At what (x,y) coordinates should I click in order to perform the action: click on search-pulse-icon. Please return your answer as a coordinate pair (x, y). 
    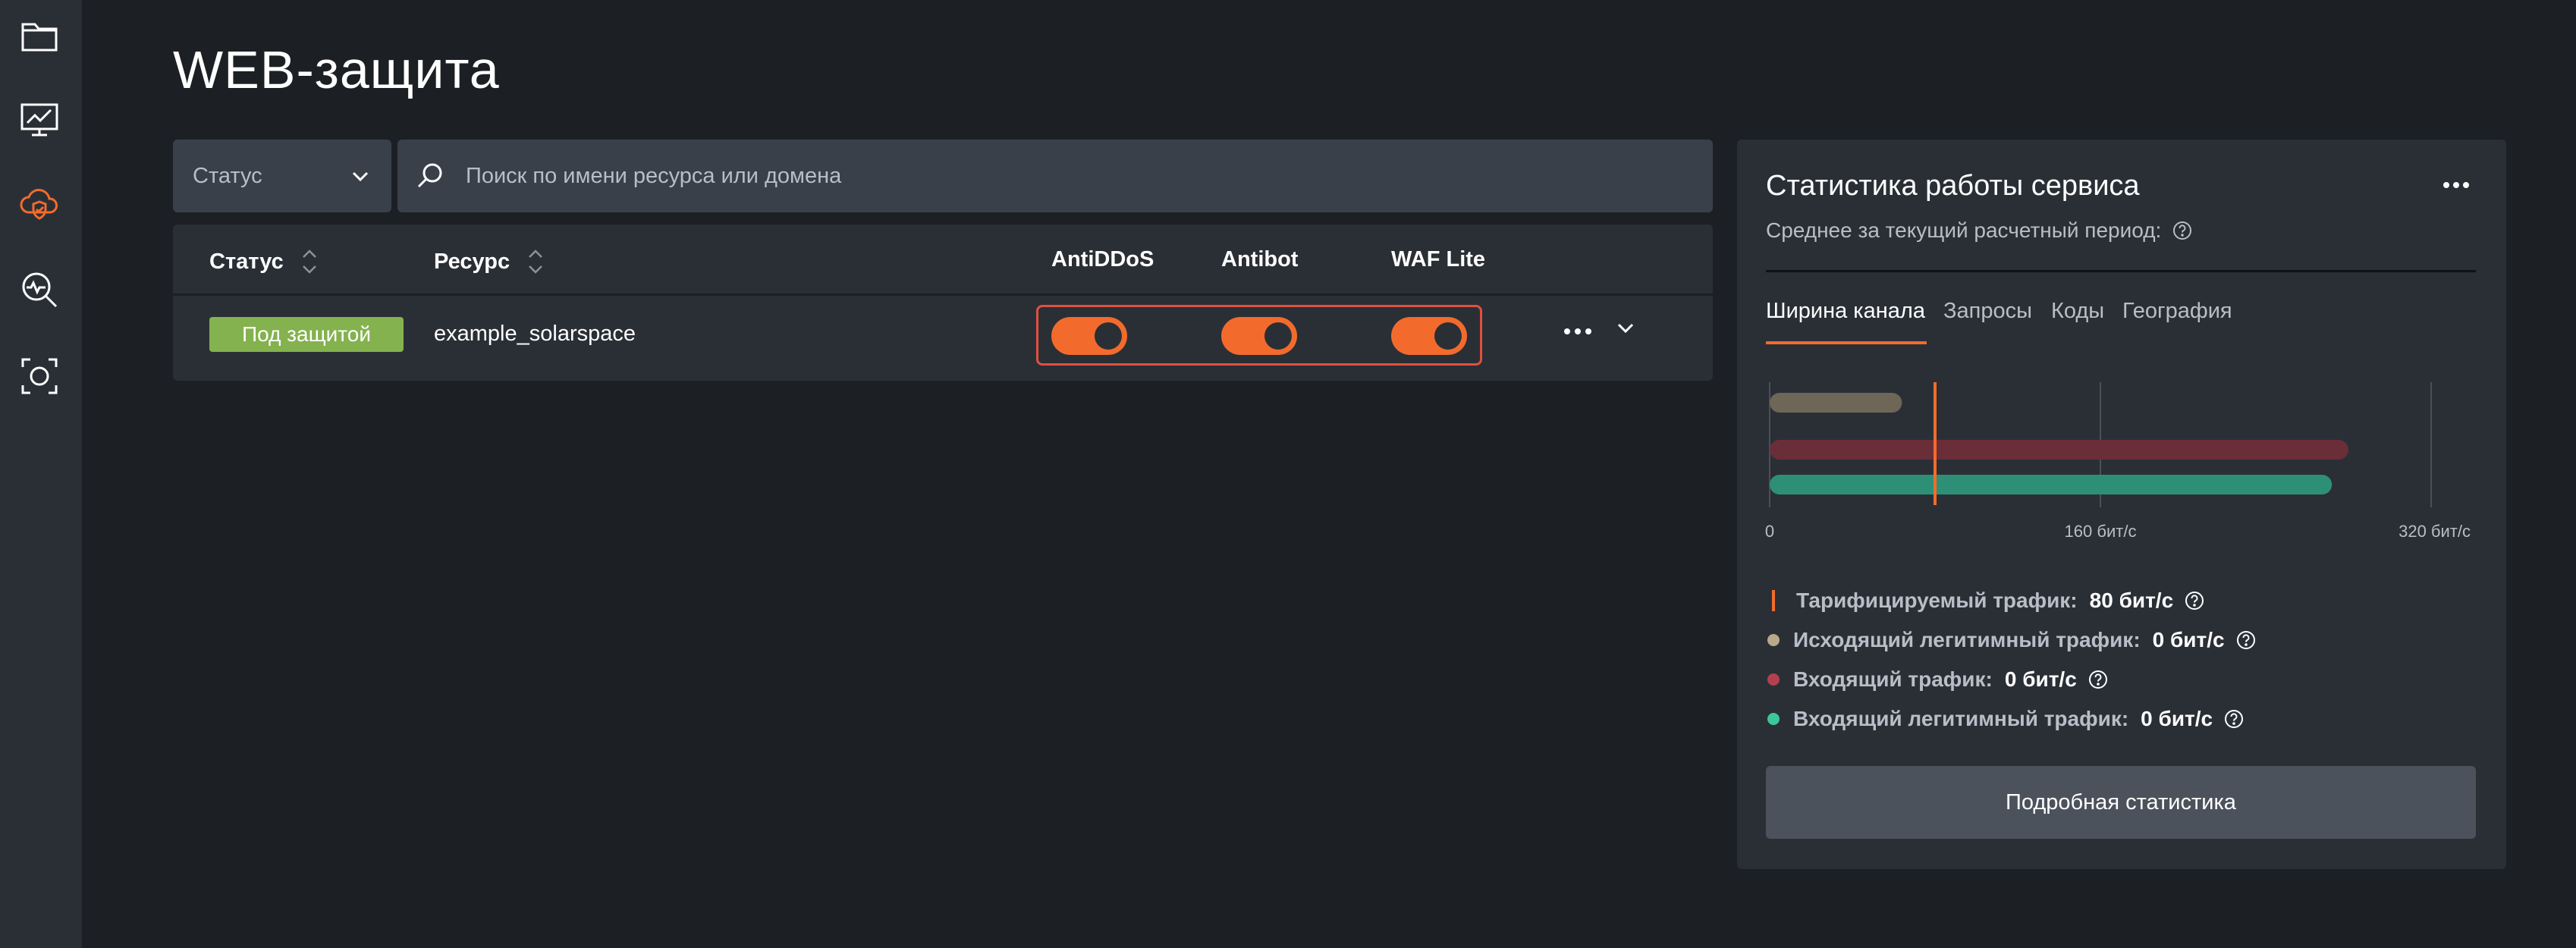
    Looking at the image, I should click on (39, 289).